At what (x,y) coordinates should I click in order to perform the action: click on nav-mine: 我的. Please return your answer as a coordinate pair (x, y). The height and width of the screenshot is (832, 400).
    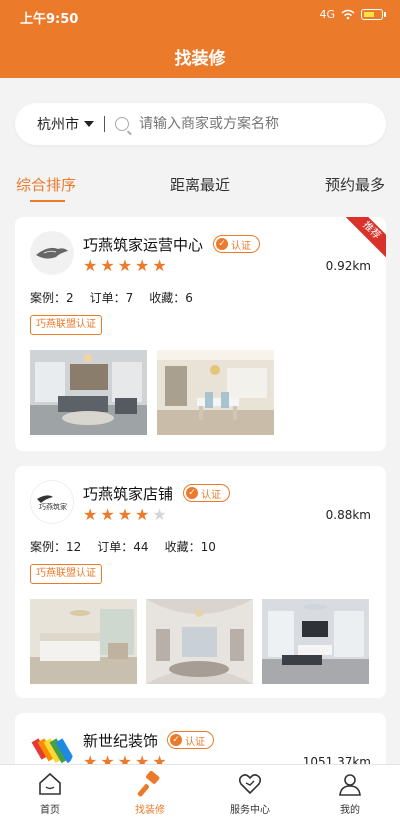
    Looking at the image, I should click on (350, 793).